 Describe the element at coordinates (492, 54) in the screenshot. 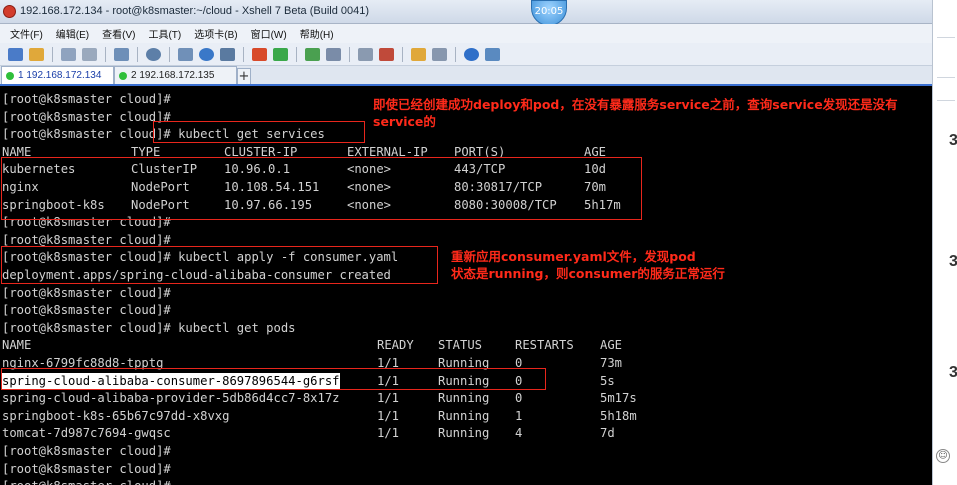

I see `chat-icon` at that location.